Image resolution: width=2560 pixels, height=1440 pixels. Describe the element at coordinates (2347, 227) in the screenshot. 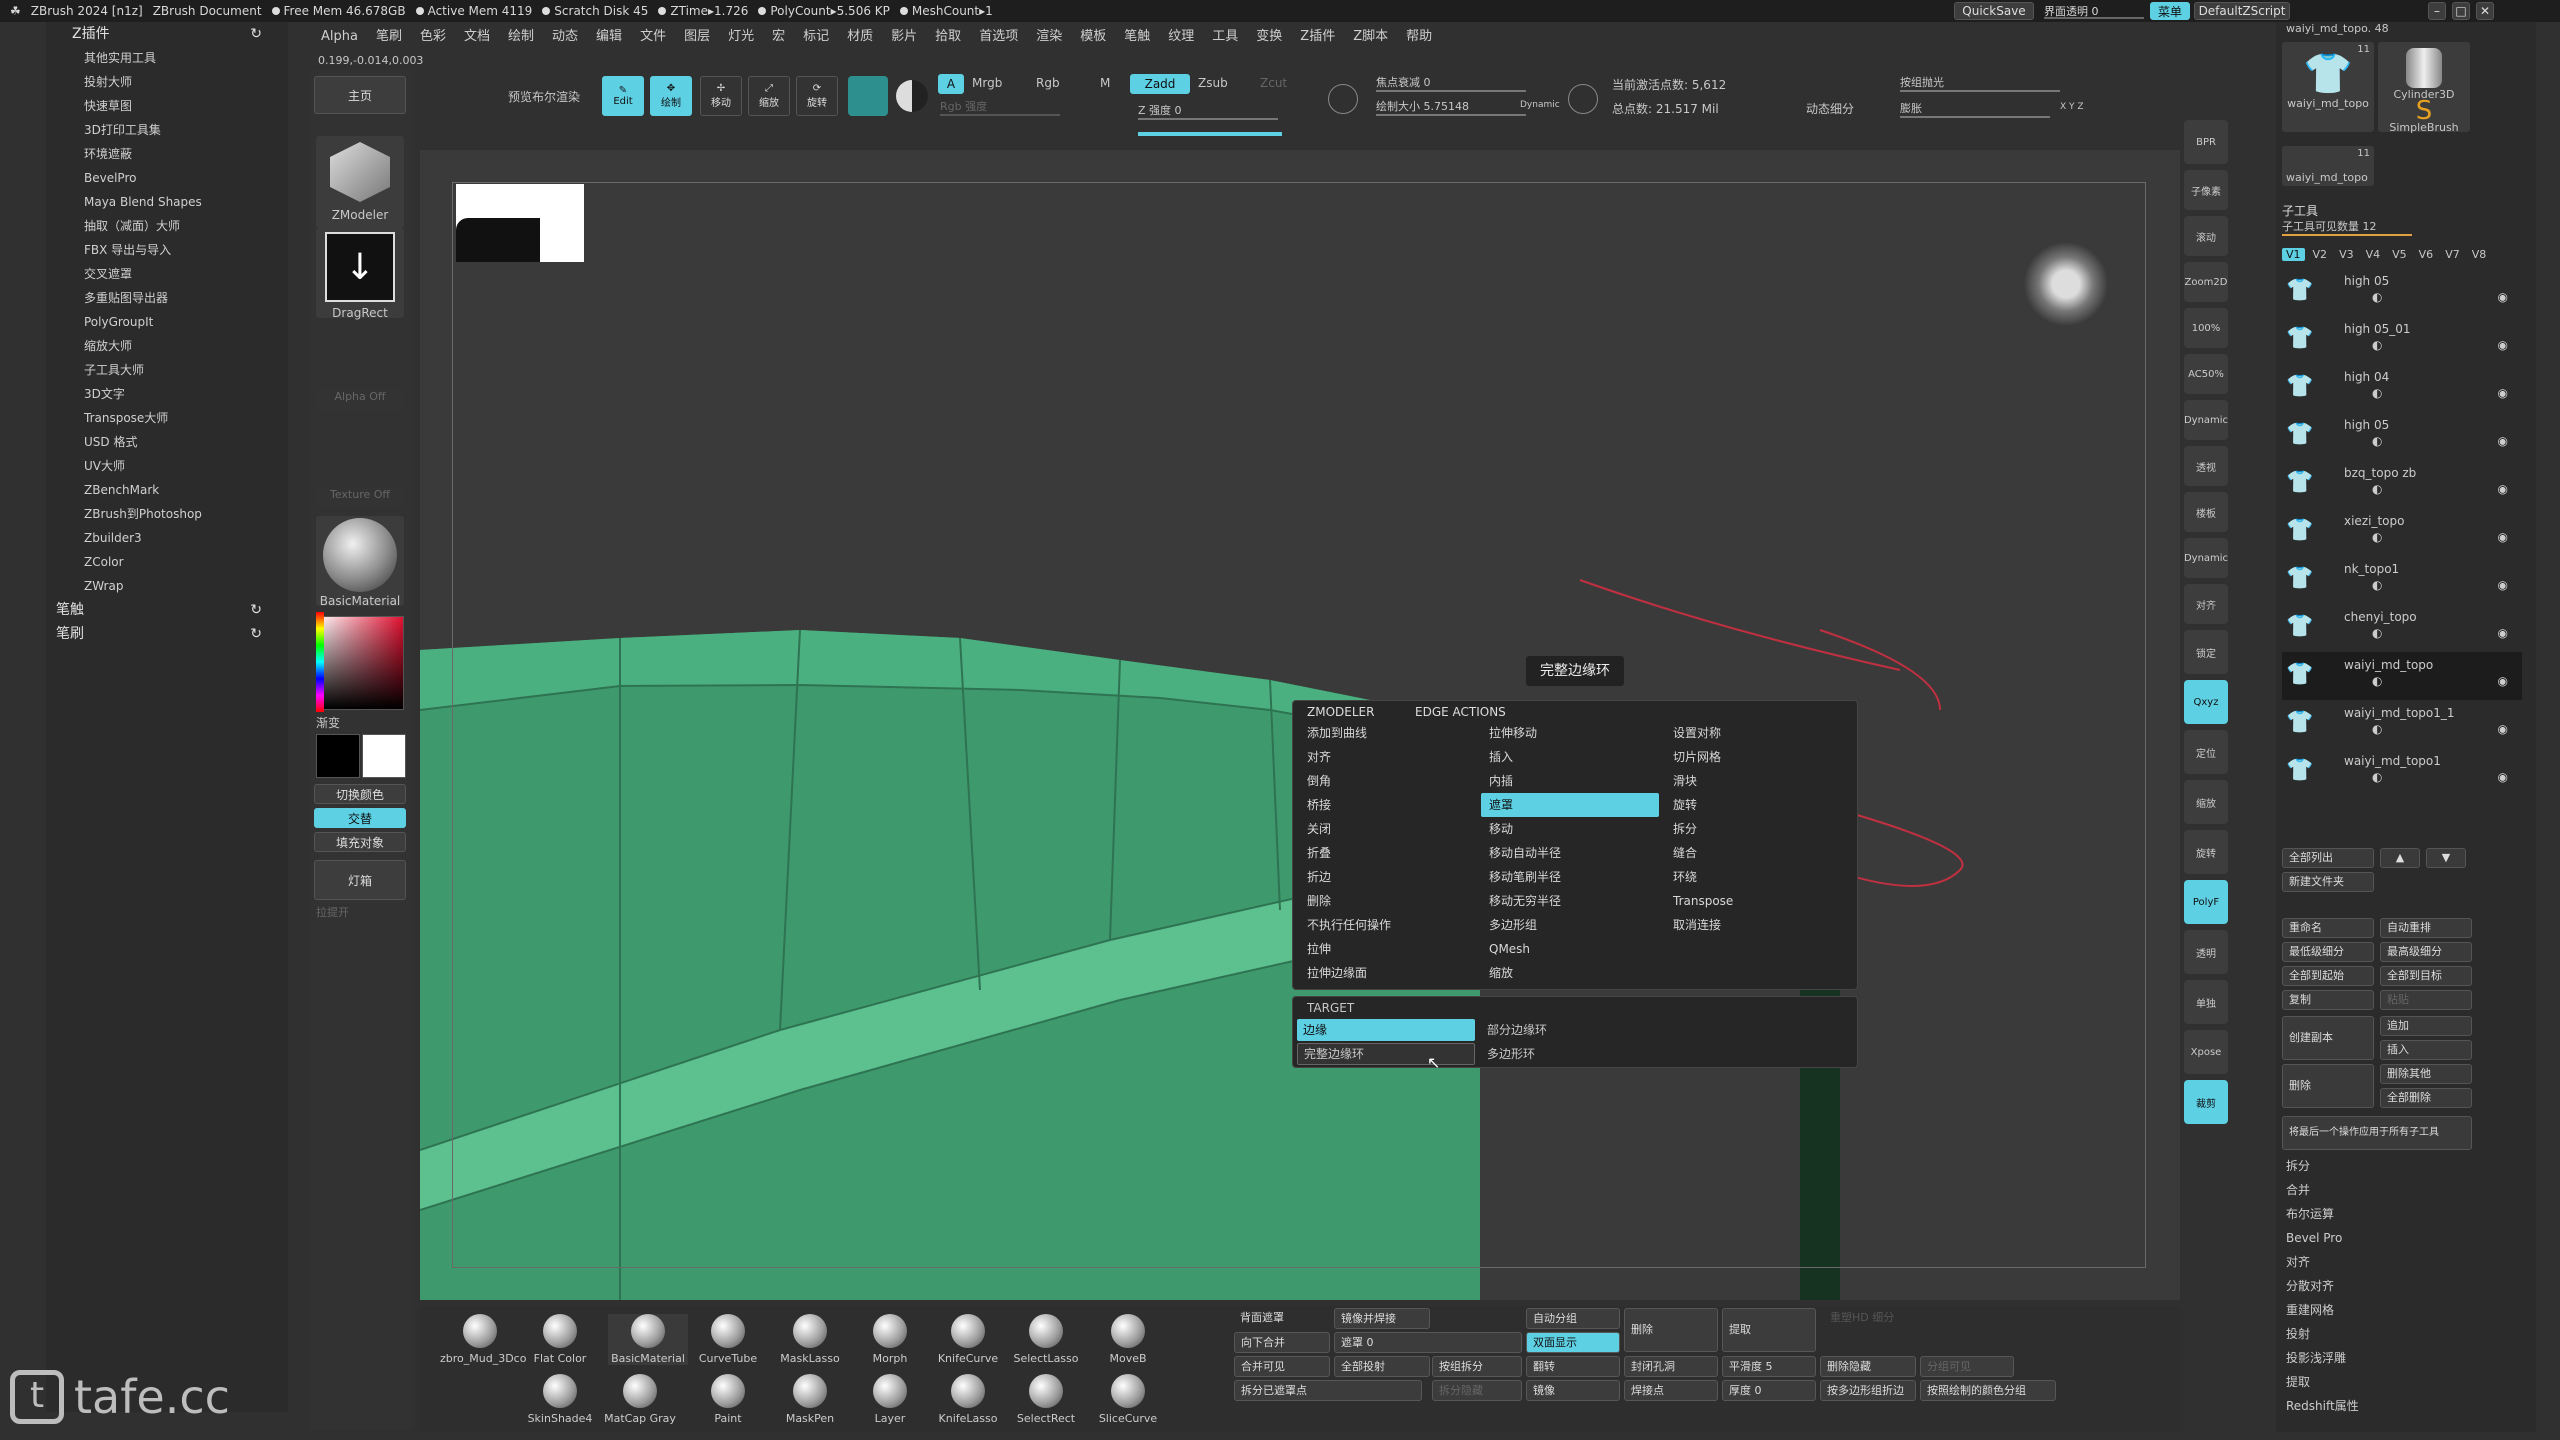

I see `subtool-visible-count-slider: 子工具可见数量 12` at that location.